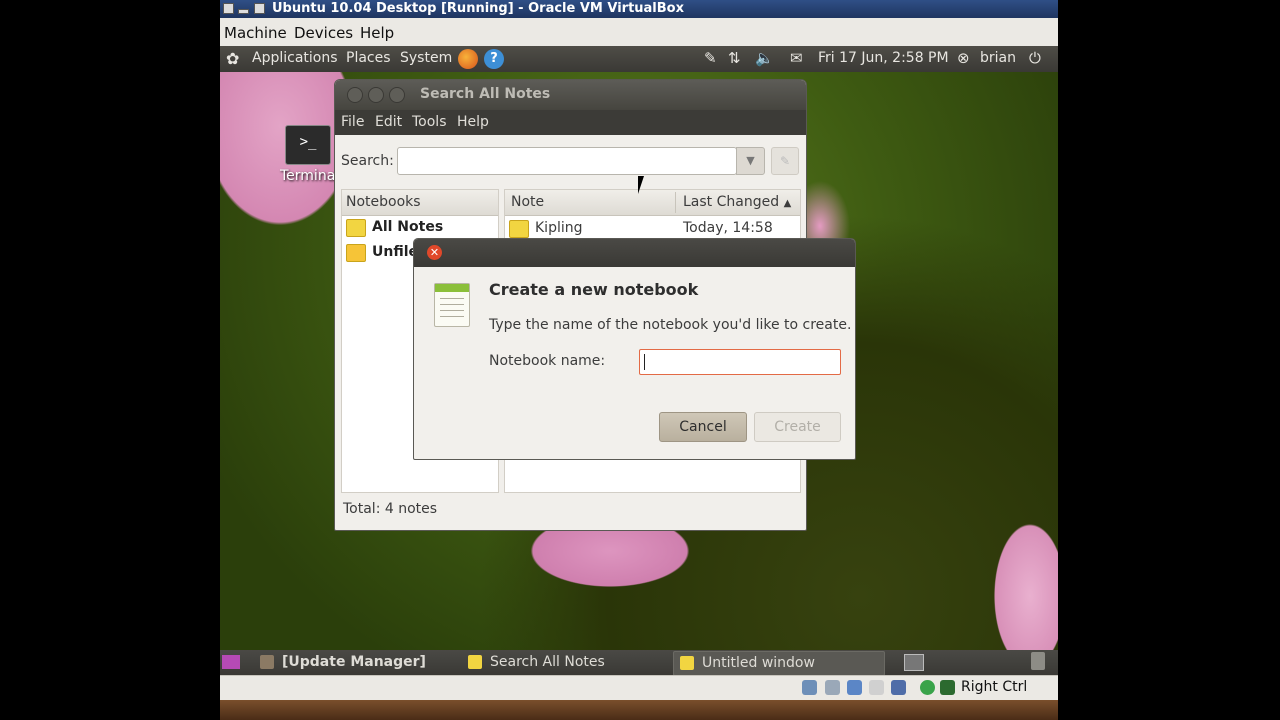 This screenshot has width=1280, height=720. Describe the element at coordinates (307, 176) in the screenshot. I see `terminal-label: Termina` at that location.